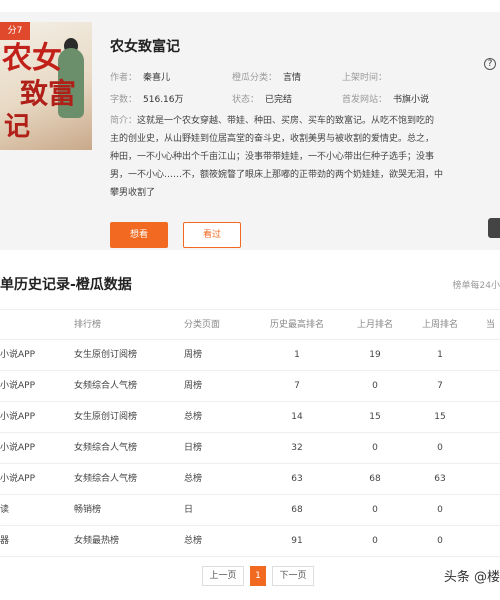  Describe the element at coordinates (476, 286) in the screenshot. I see `history-update-note: 榜单每24小` at that location.